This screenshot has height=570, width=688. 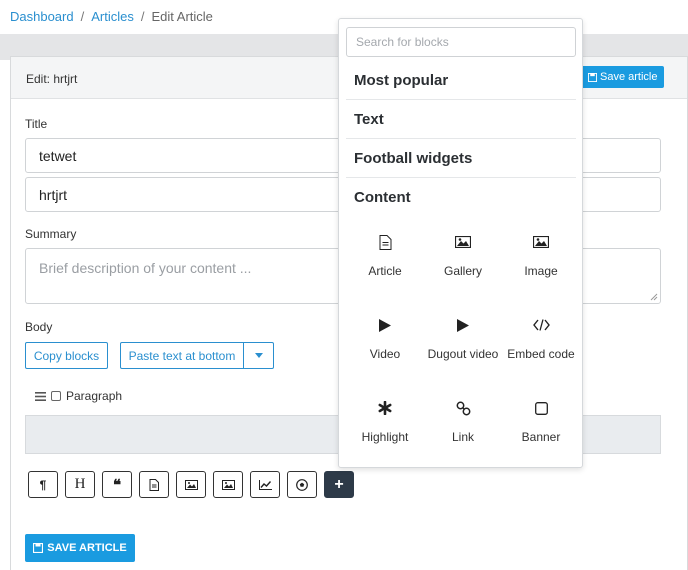 I want to click on category-text: Text, so click(x=461, y=119).